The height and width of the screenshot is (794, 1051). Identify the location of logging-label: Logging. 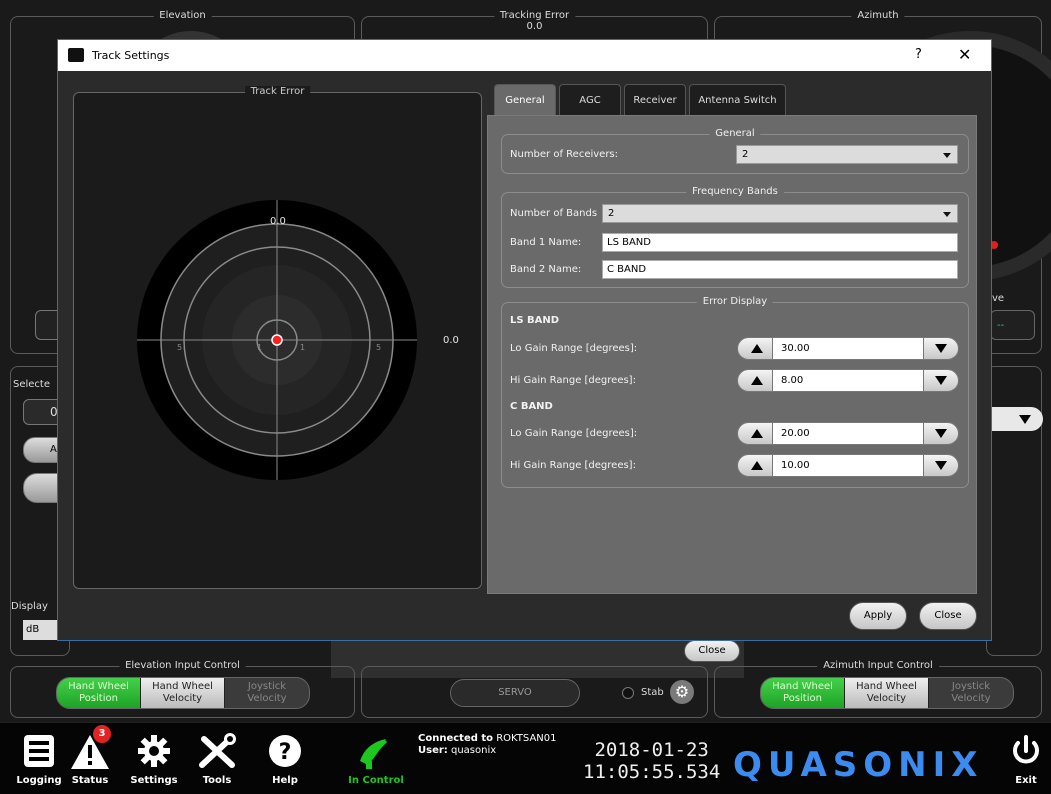
(39, 780).